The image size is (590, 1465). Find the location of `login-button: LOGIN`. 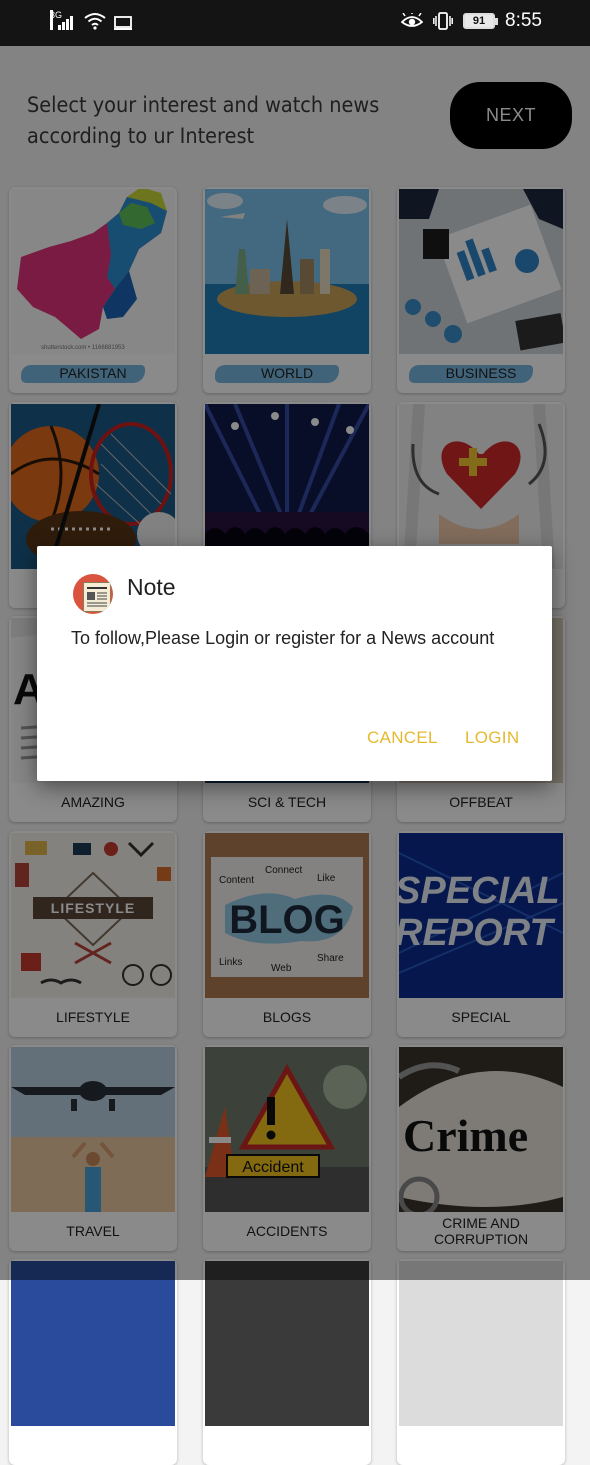

login-button: LOGIN is located at coordinates (492, 738).